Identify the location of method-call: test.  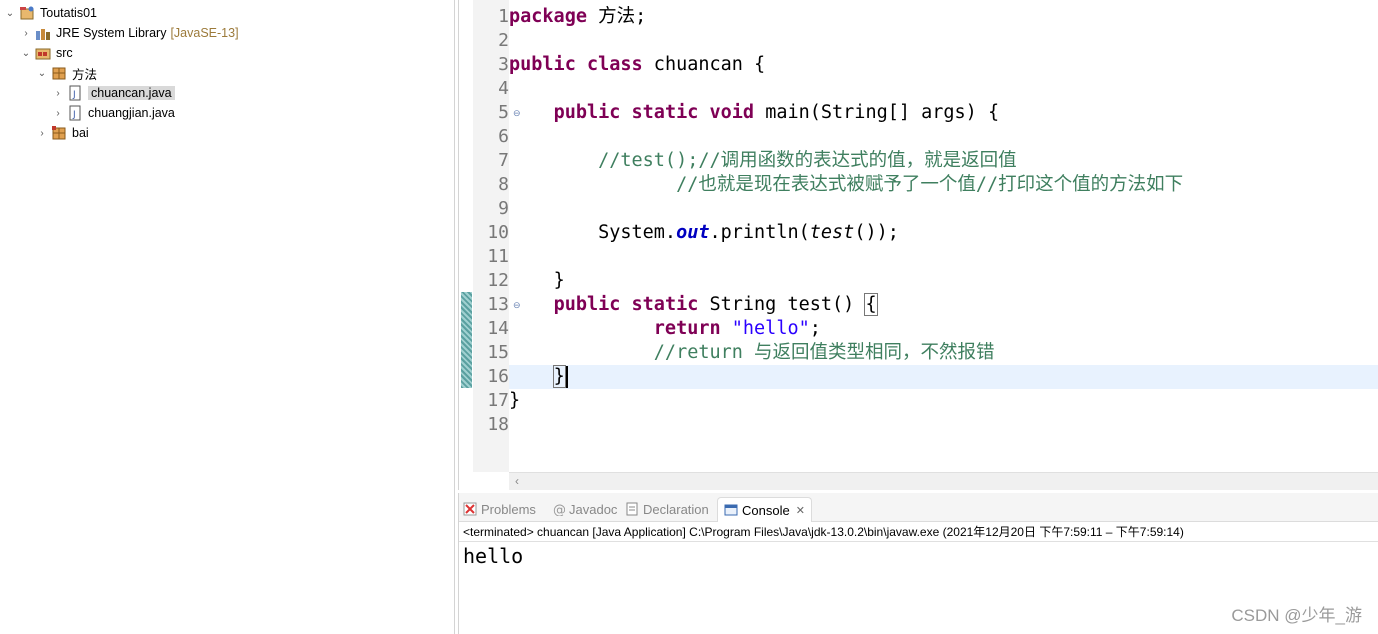
(832, 232).